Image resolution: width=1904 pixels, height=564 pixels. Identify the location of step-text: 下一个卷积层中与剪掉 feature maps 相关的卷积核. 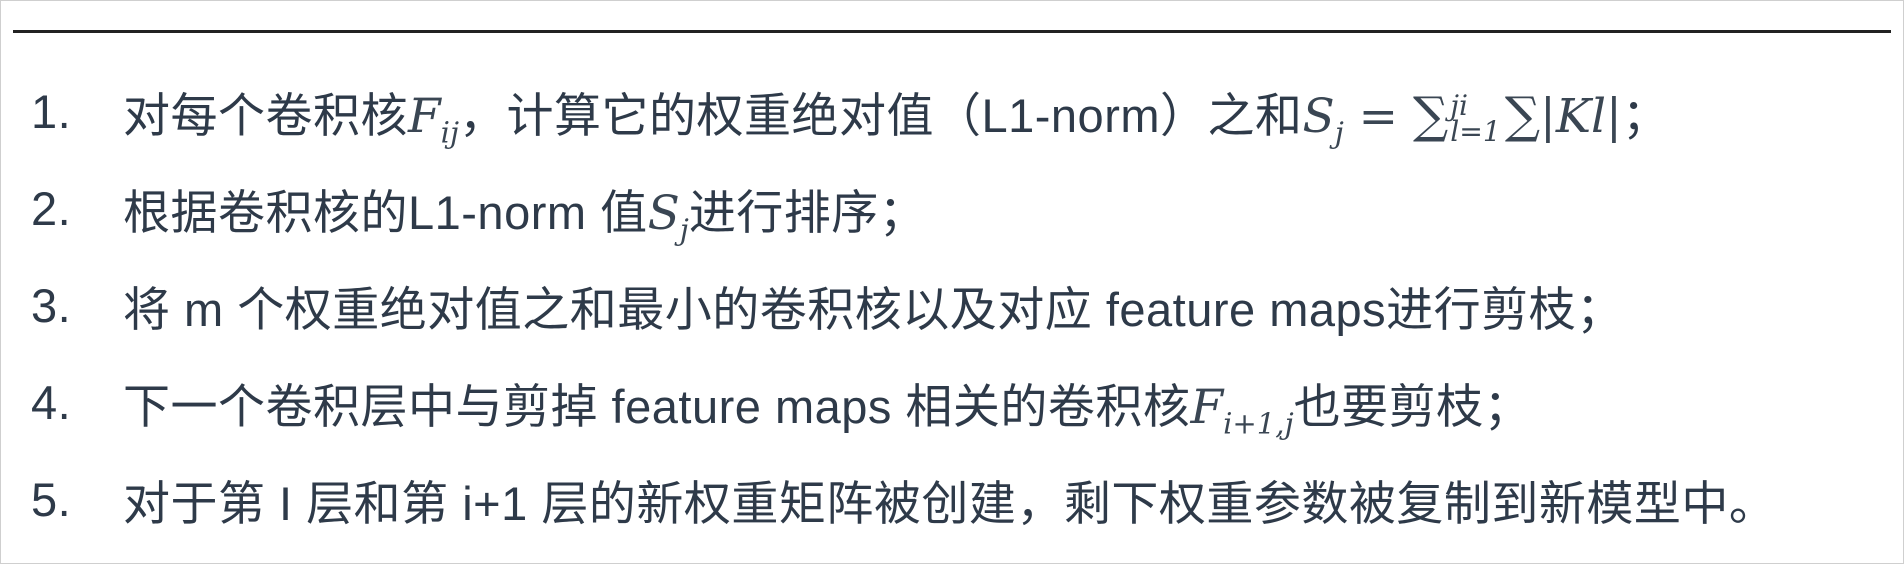
(657, 406).